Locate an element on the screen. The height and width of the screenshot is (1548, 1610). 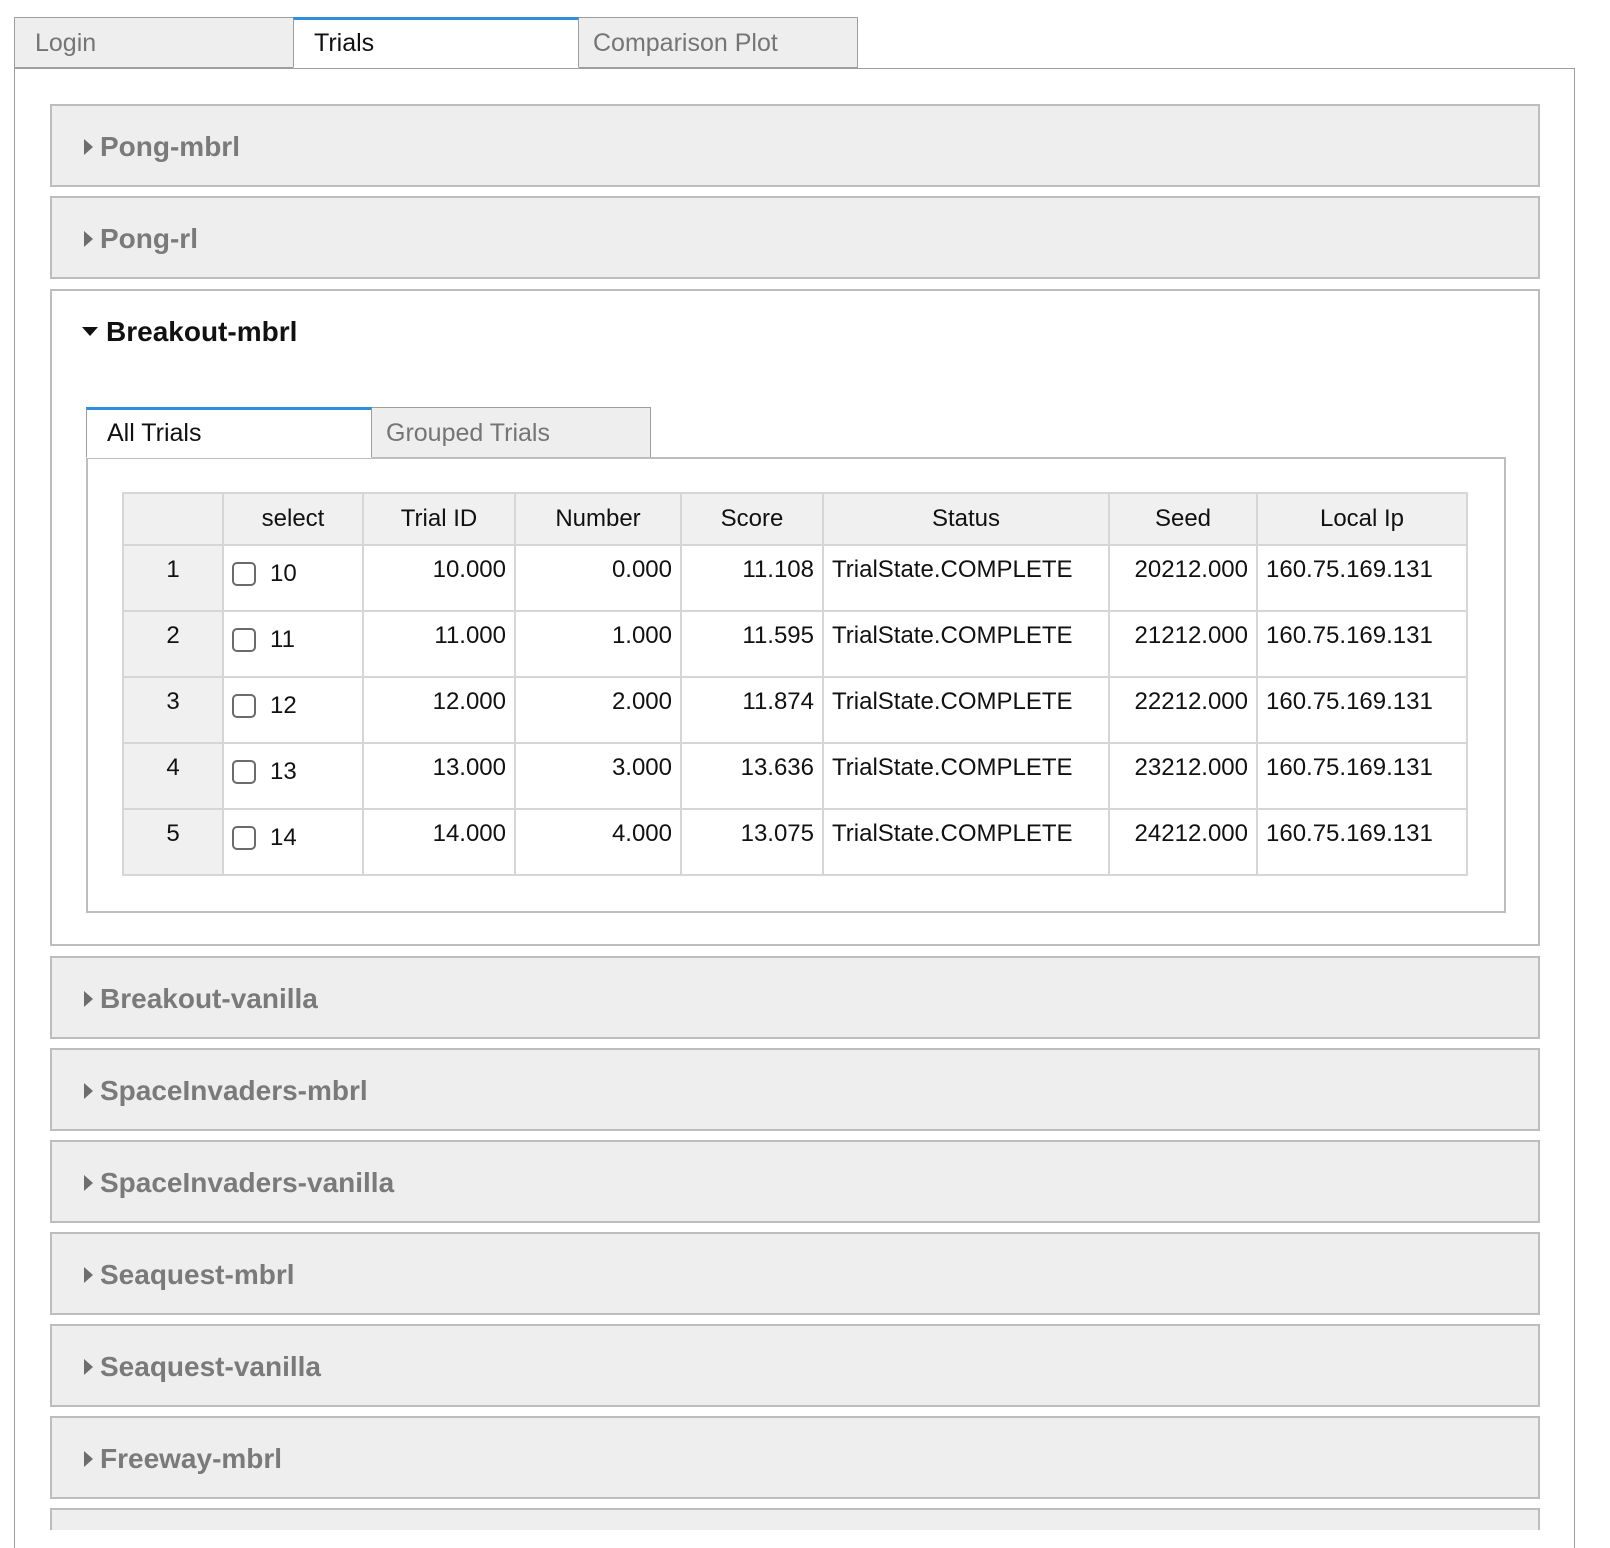
accordion-breakout-vanilla: Breakout-vanilla is located at coordinates (795, 997).